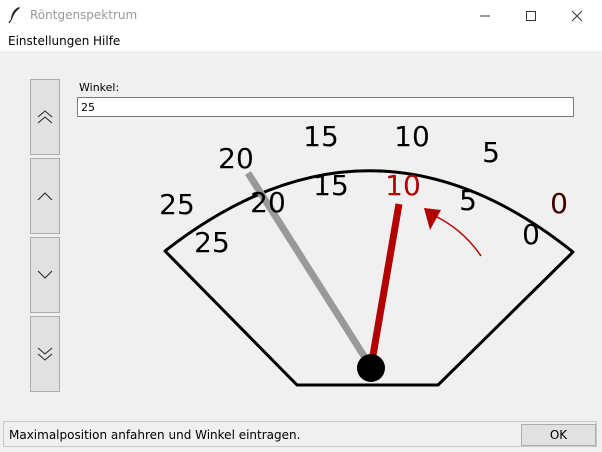  I want to click on ok-button: OK, so click(558, 435).